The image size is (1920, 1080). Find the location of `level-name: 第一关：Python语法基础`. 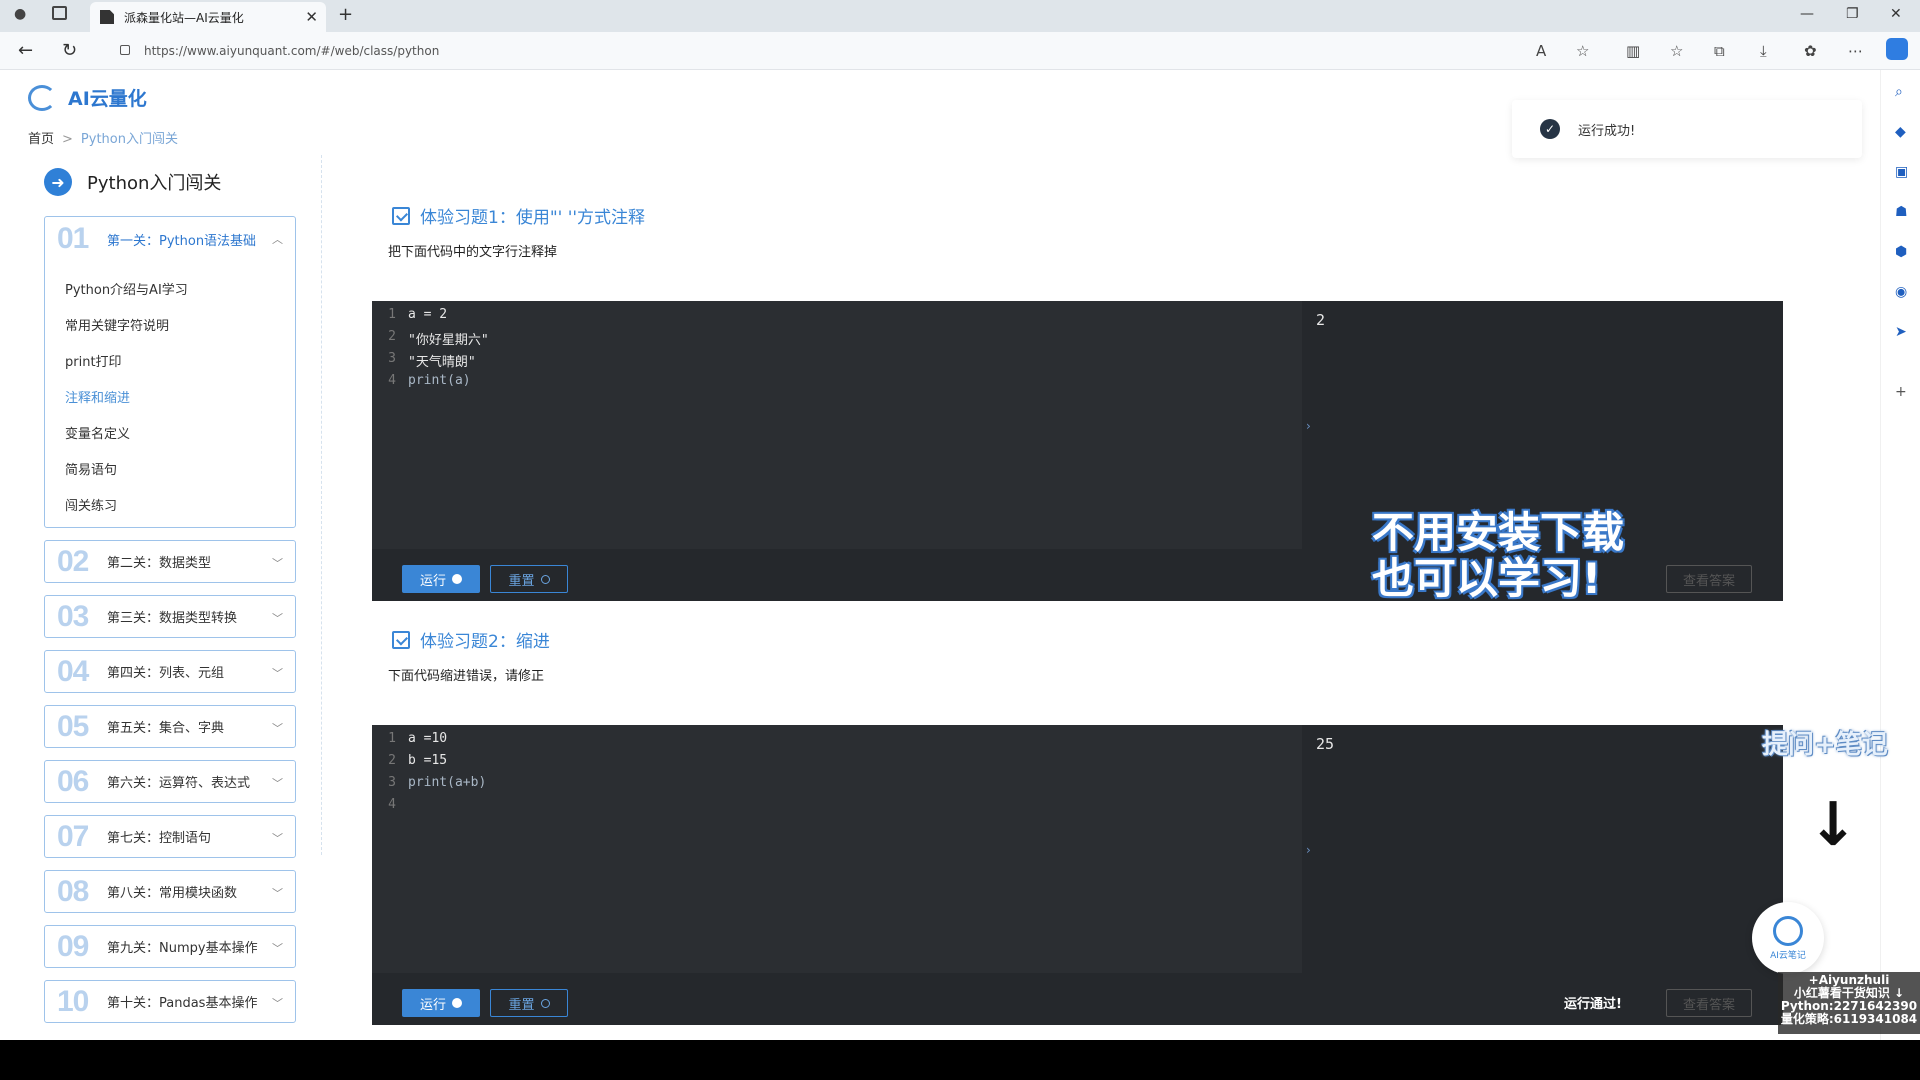

level-name: 第一关：Python语法基础 is located at coordinates (182, 241).